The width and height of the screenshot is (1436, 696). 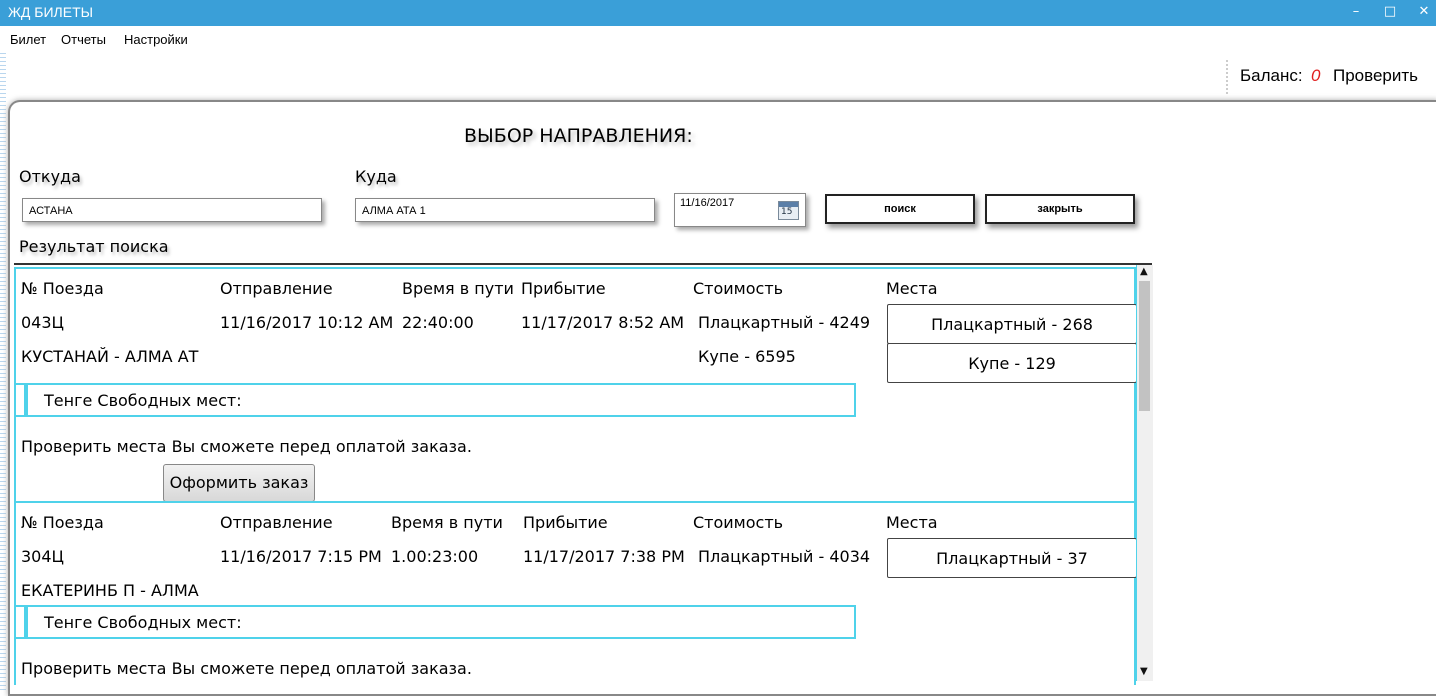 What do you see at coordinates (438, 322) in the screenshot?
I see `travel-duration: 22:40:00` at bounding box center [438, 322].